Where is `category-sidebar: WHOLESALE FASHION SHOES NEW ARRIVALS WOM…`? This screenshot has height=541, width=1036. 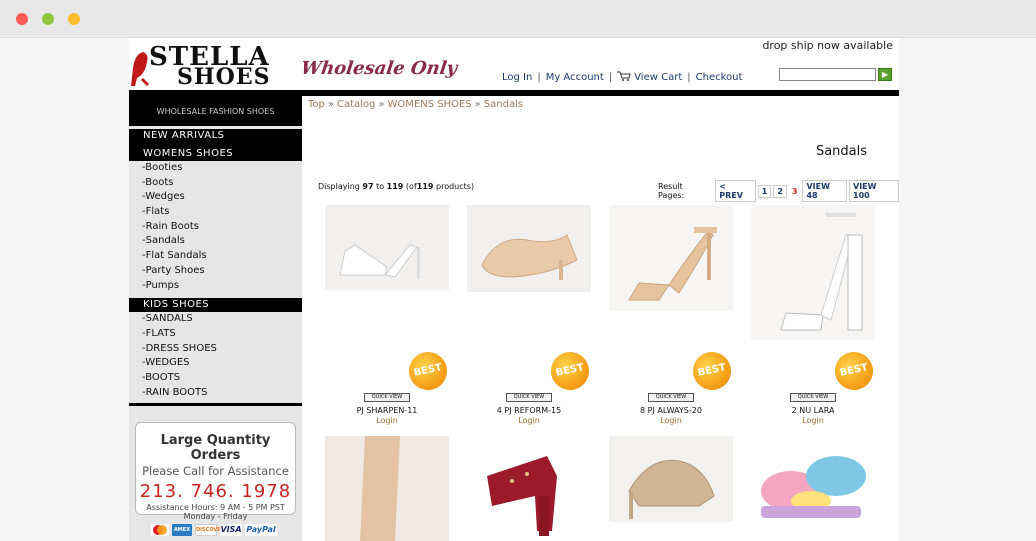 category-sidebar: WHOLESALE FASHION SHOES NEW ARRIVALS WOM… is located at coordinates (215, 318).